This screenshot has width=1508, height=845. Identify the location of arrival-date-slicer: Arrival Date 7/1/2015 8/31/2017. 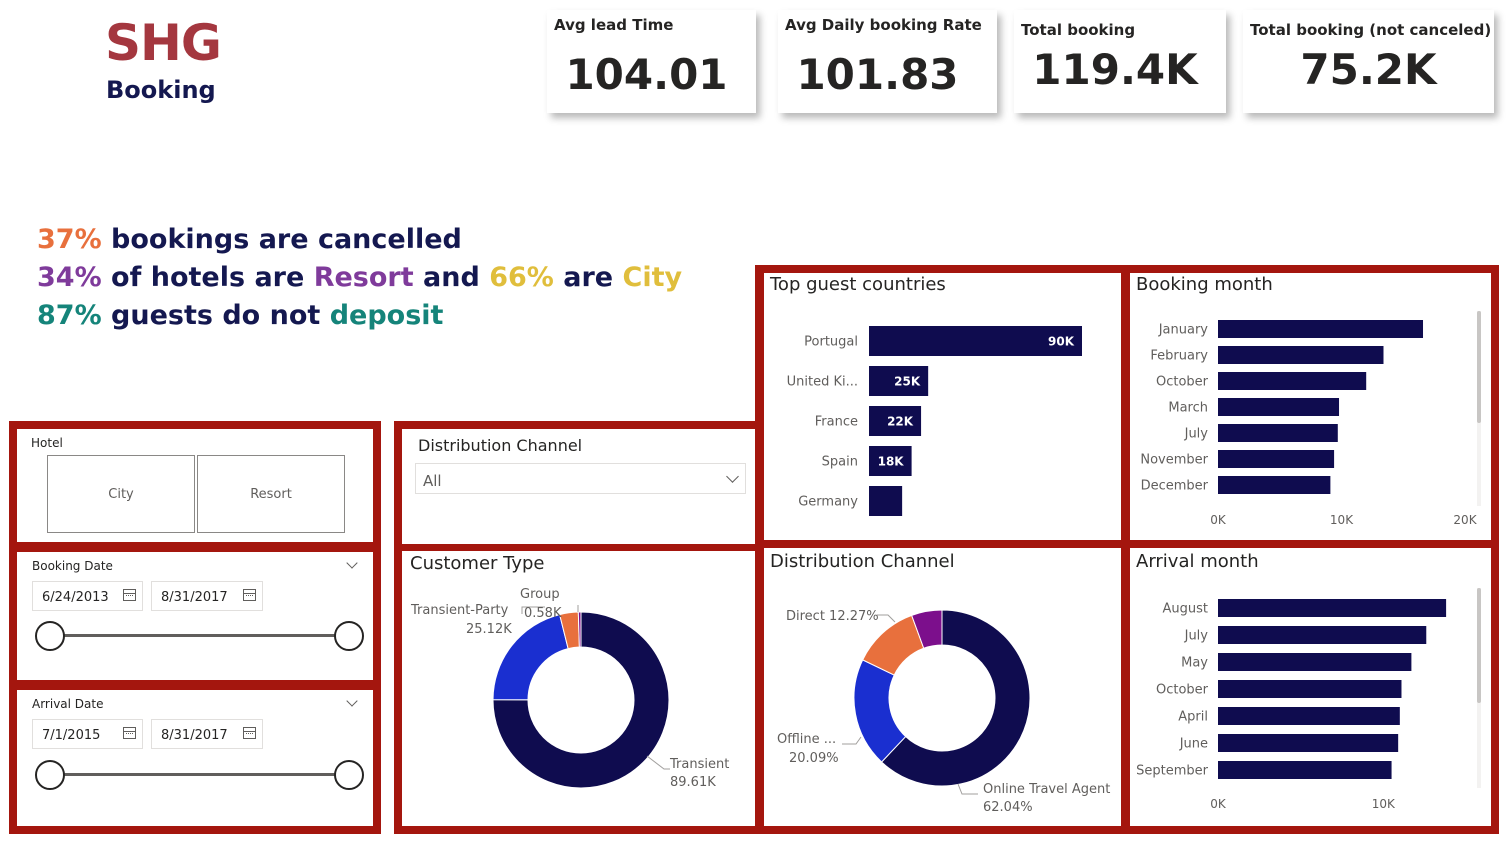
(195, 758).